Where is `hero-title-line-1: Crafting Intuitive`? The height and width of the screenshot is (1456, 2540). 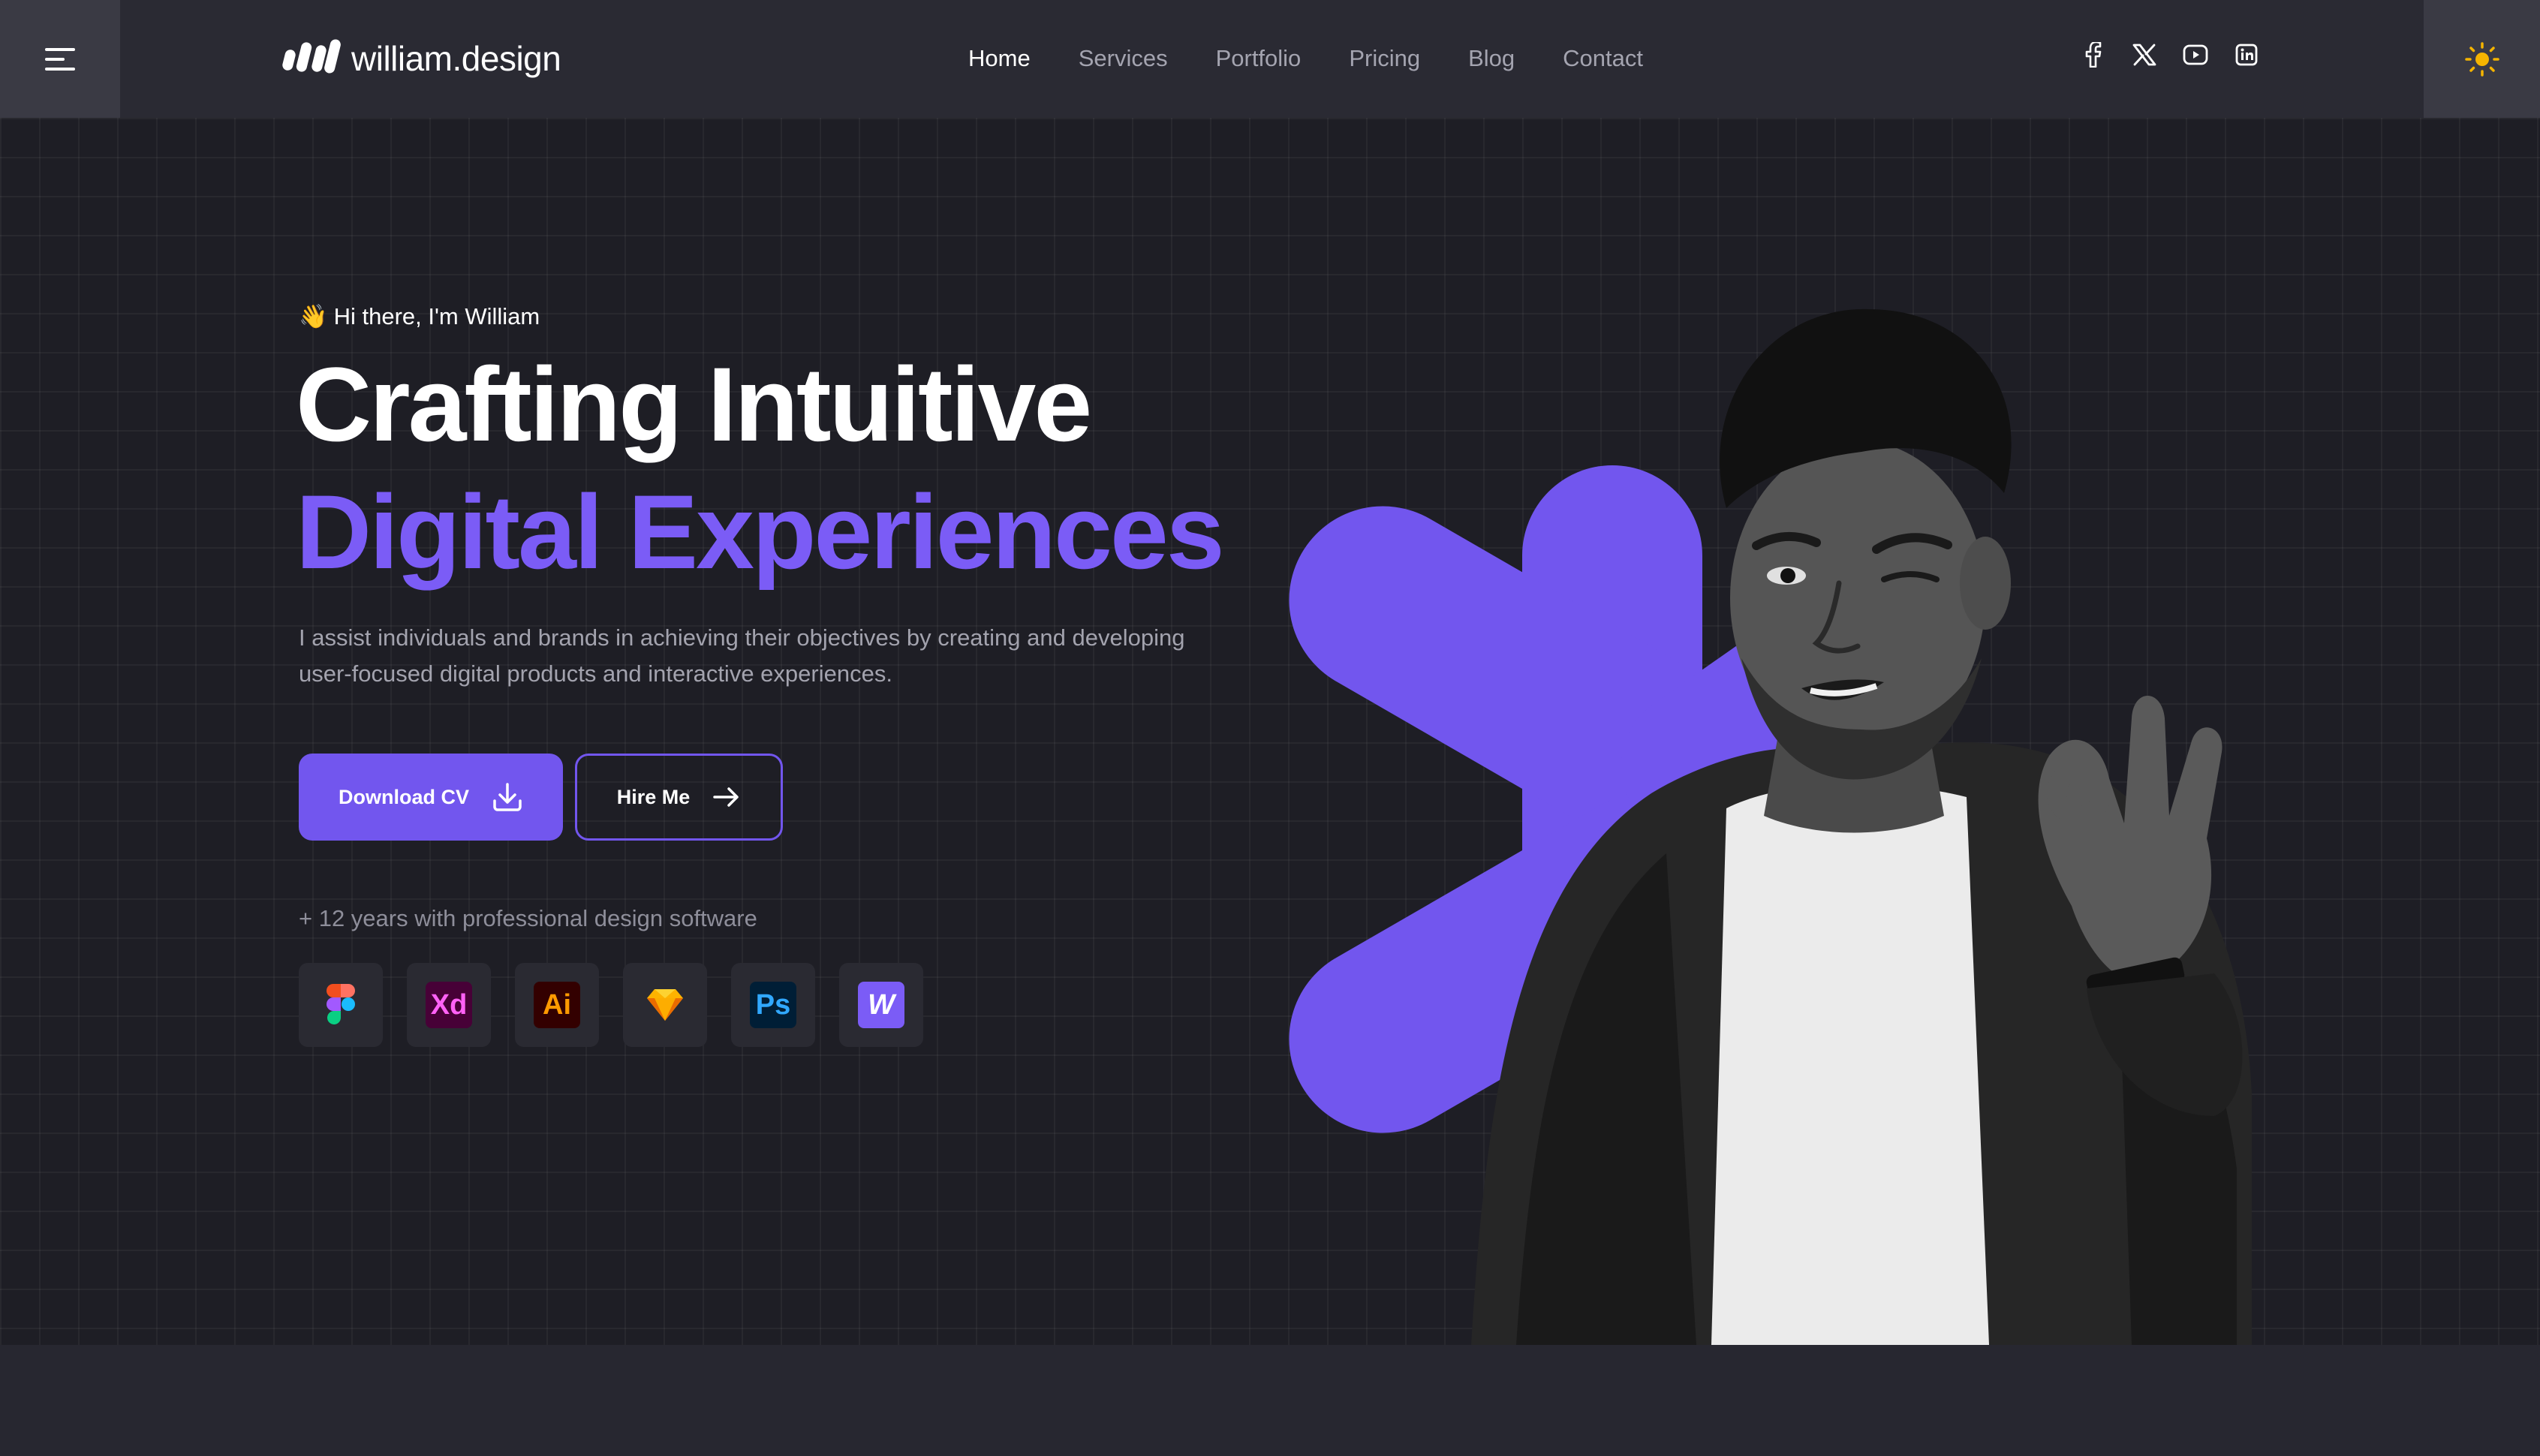
hero-title-line-1: Crafting Intuitive is located at coordinates (694, 404).